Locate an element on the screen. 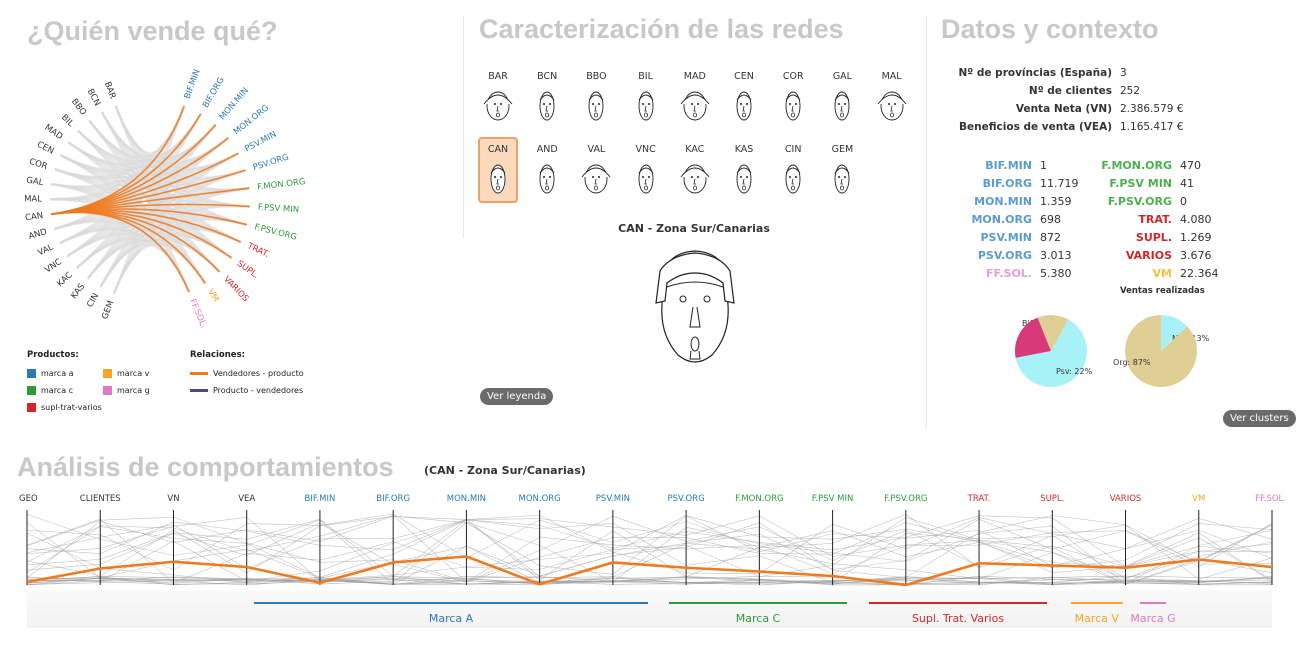 The height and width of the screenshot is (646, 1307). product-sales-row: PSV.ORG 3.013 is located at coordinates (1014, 255).